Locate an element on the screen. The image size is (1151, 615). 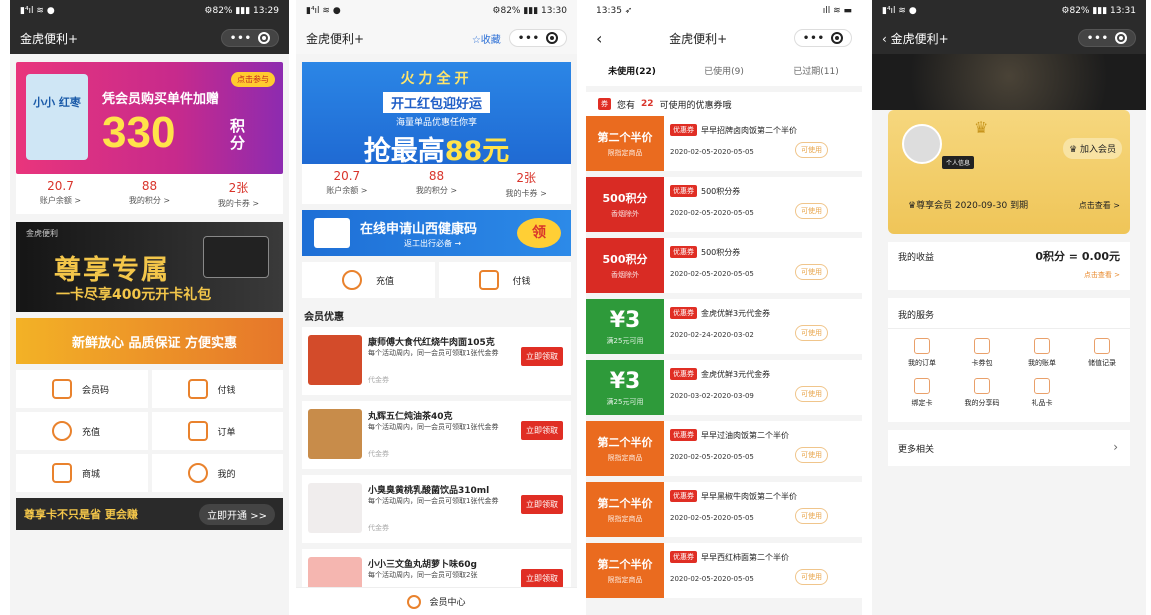
open-now-button: 立即开通 >> is located at coordinates (237, 514).